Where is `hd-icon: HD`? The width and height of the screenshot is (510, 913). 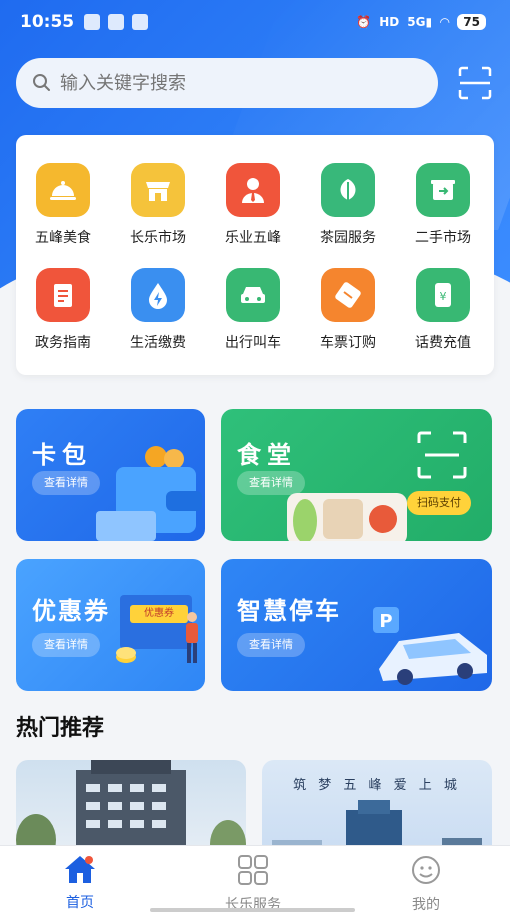 hd-icon: HD is located at coordinates (389, 22).